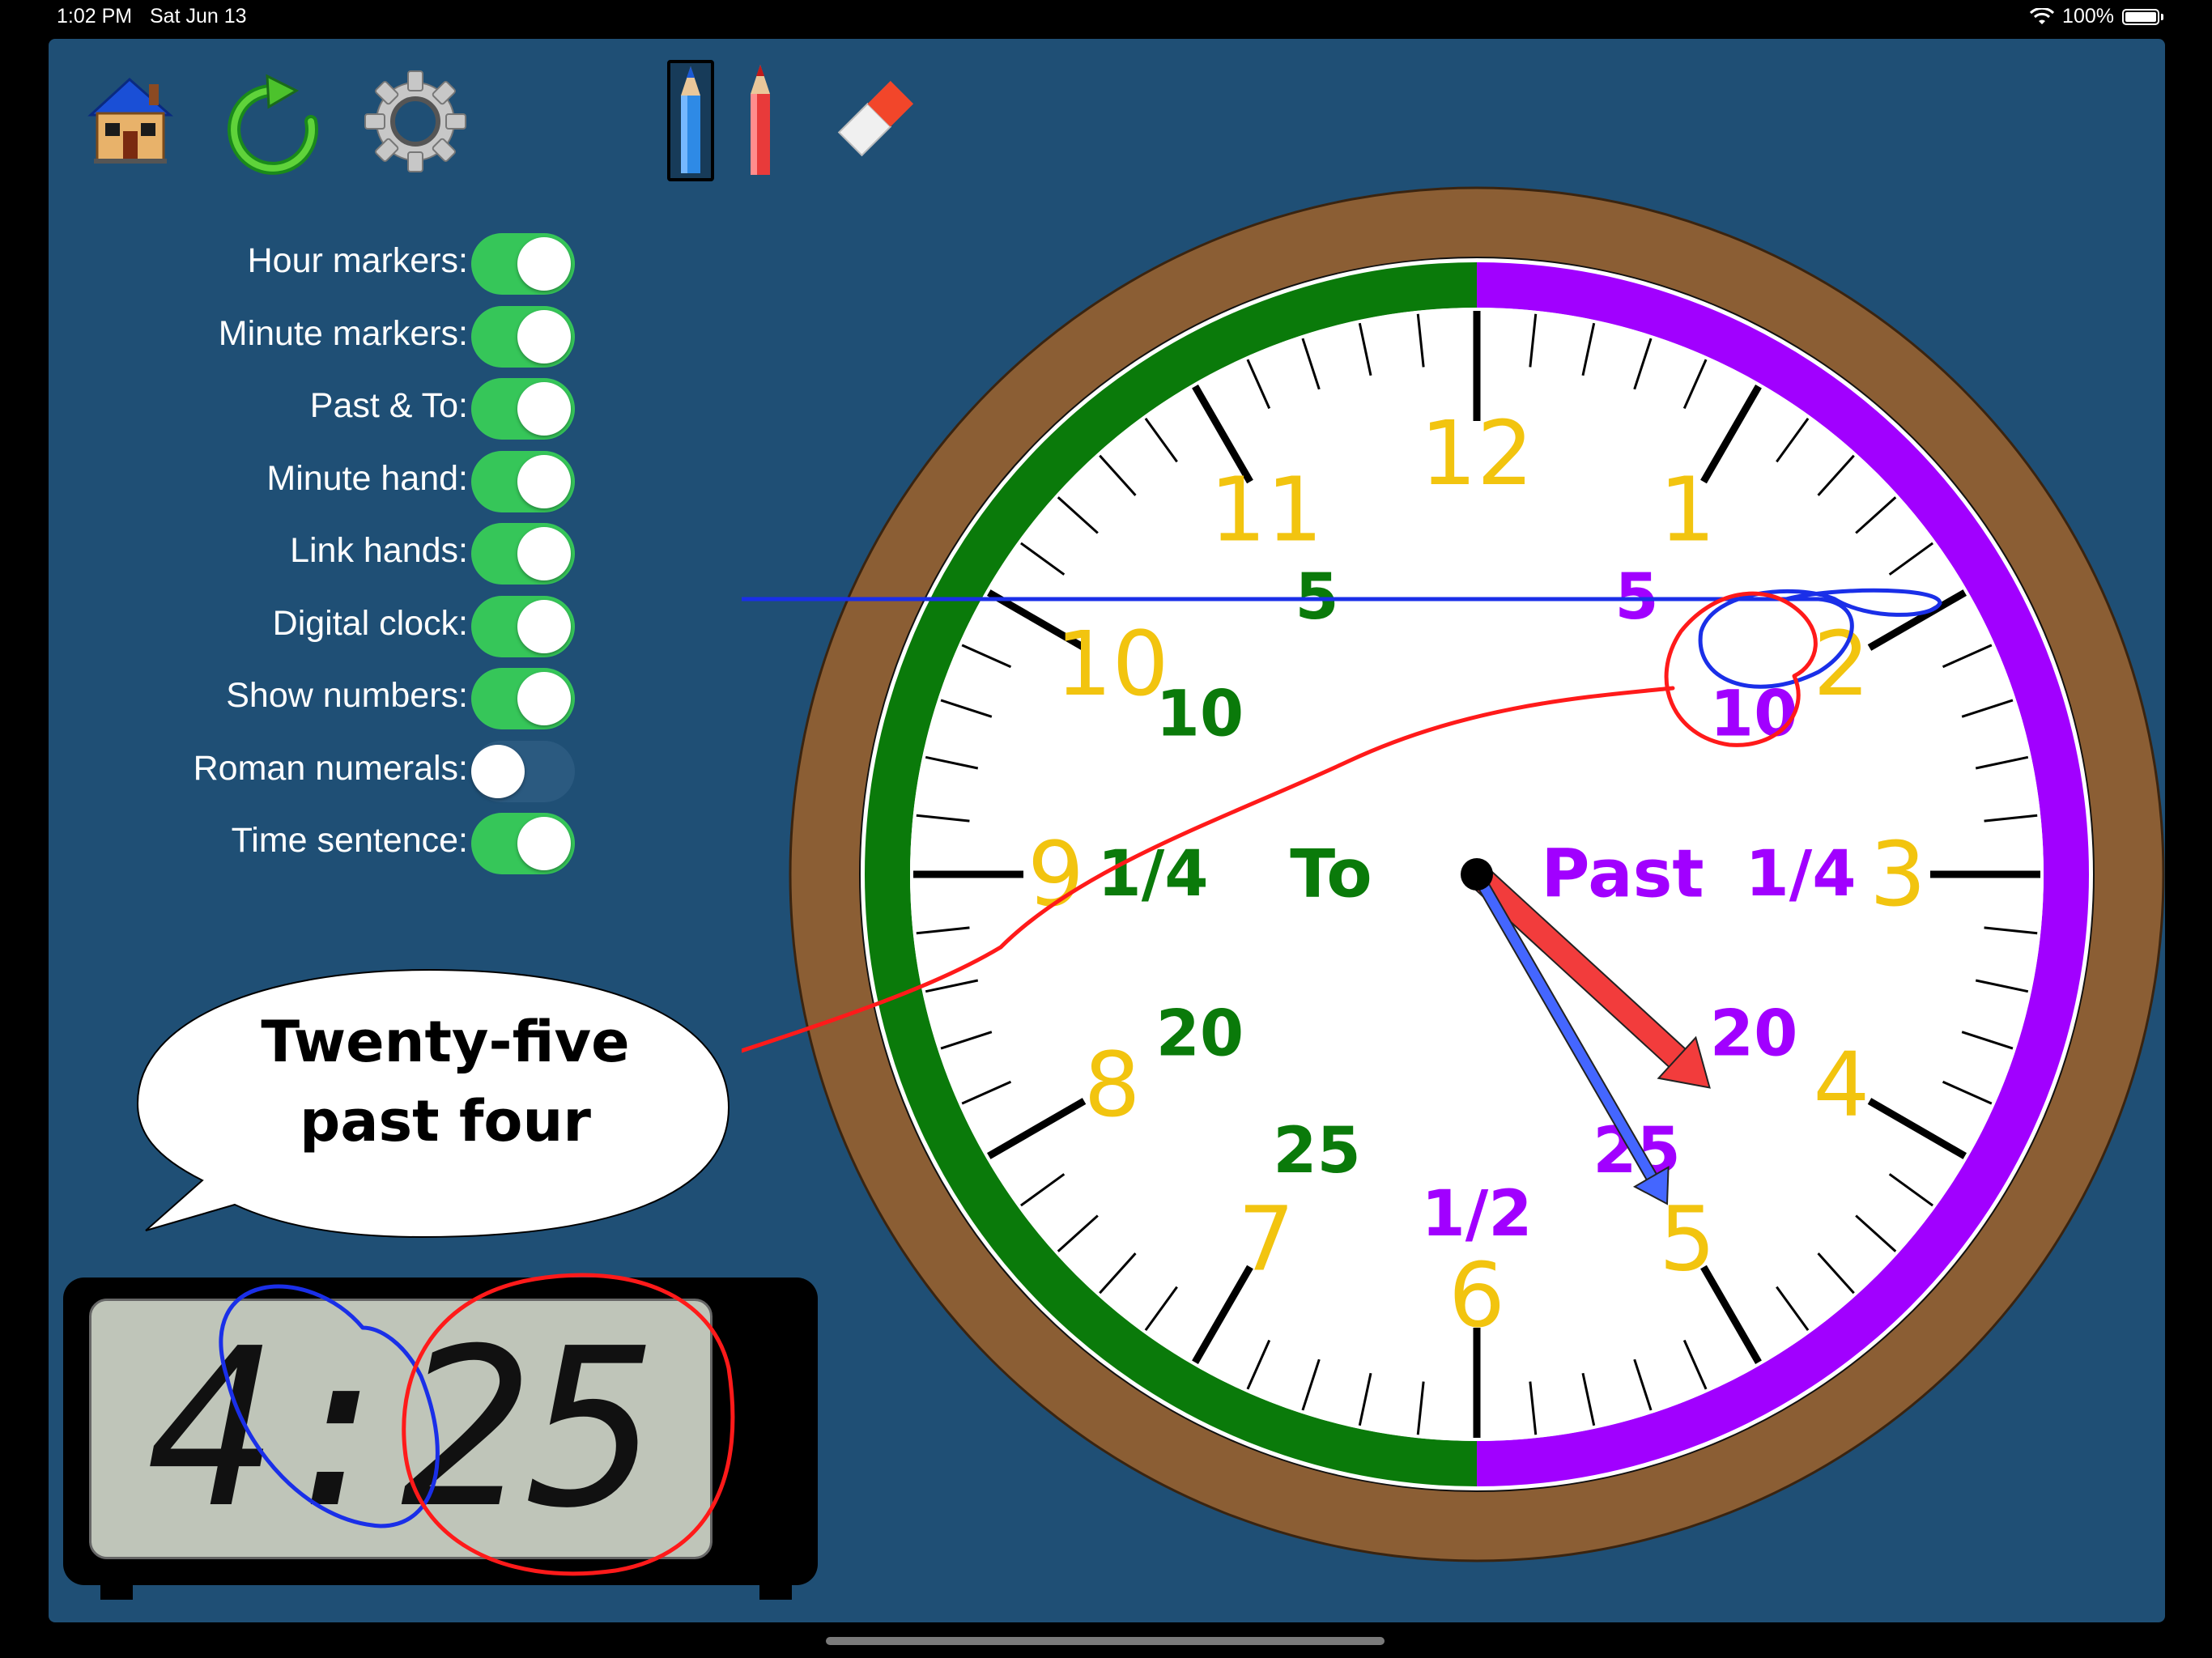 The image size is (2212, 1658). What do you see at coordinates (1842, 664) in the screenshot?
I see `hour-number: 2` at bounding box center [1842, 664].